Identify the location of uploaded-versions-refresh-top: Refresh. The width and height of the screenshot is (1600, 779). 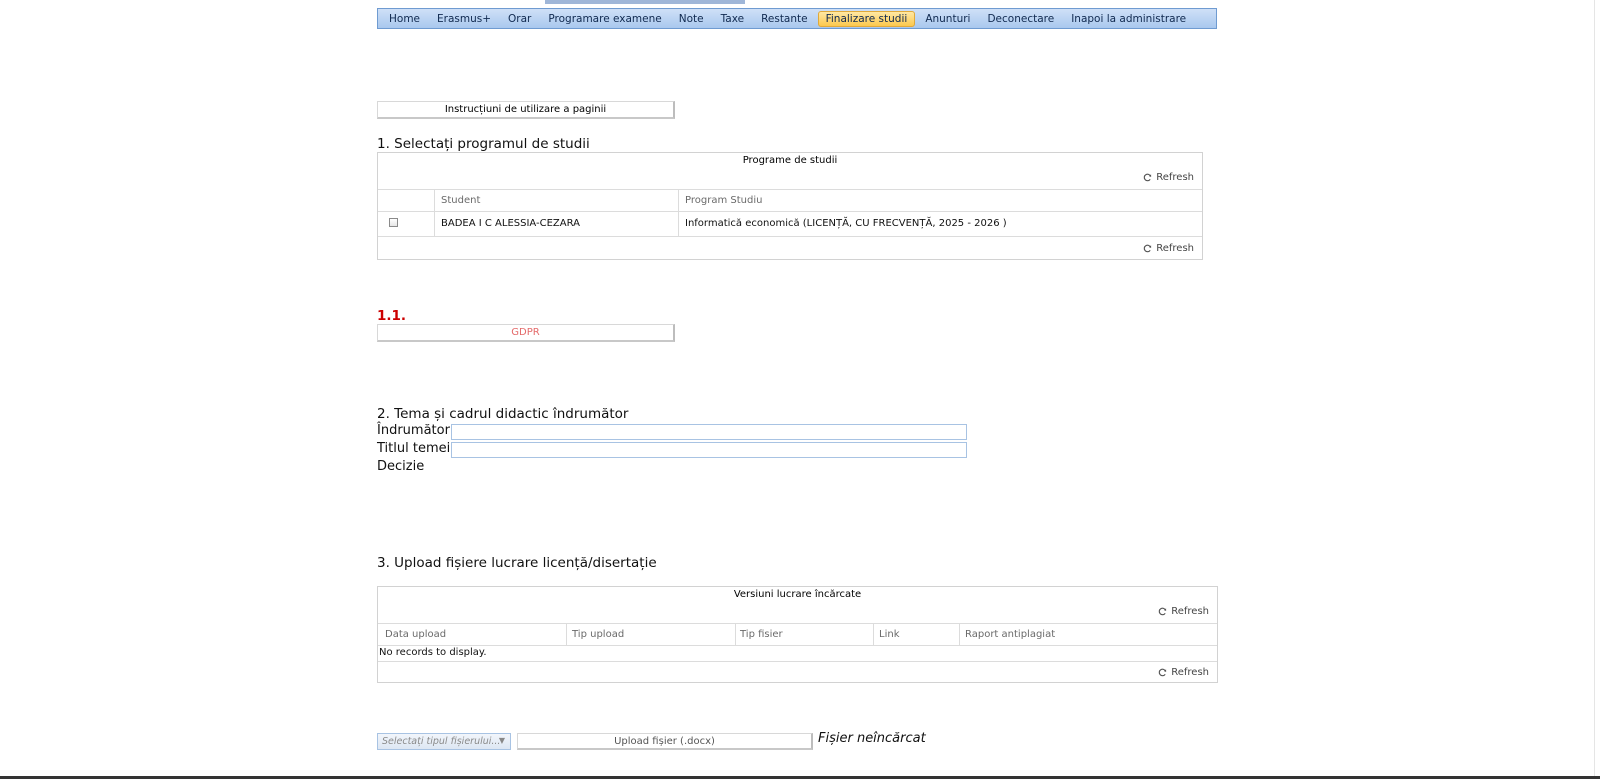
(1183, 611).